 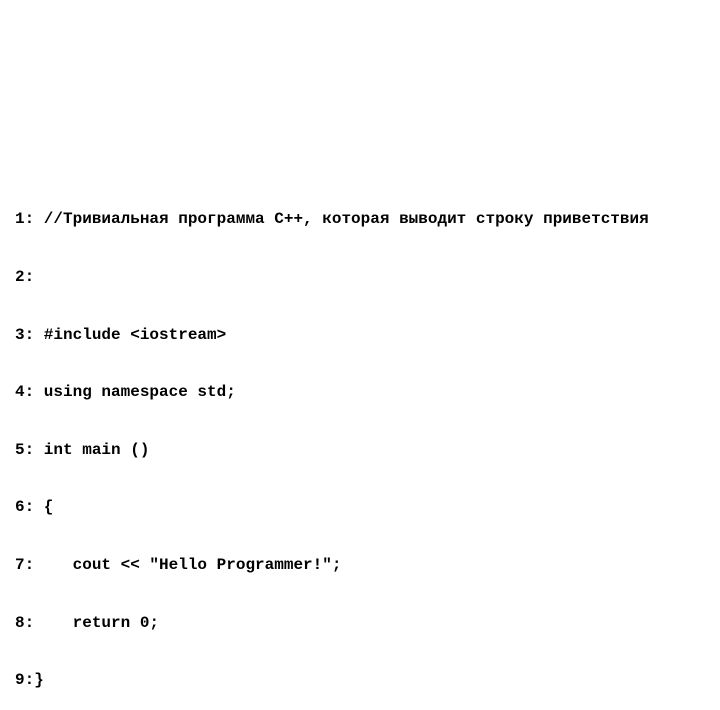 I want to click on code-line-6: 6: {, so click(x=34, y=507).